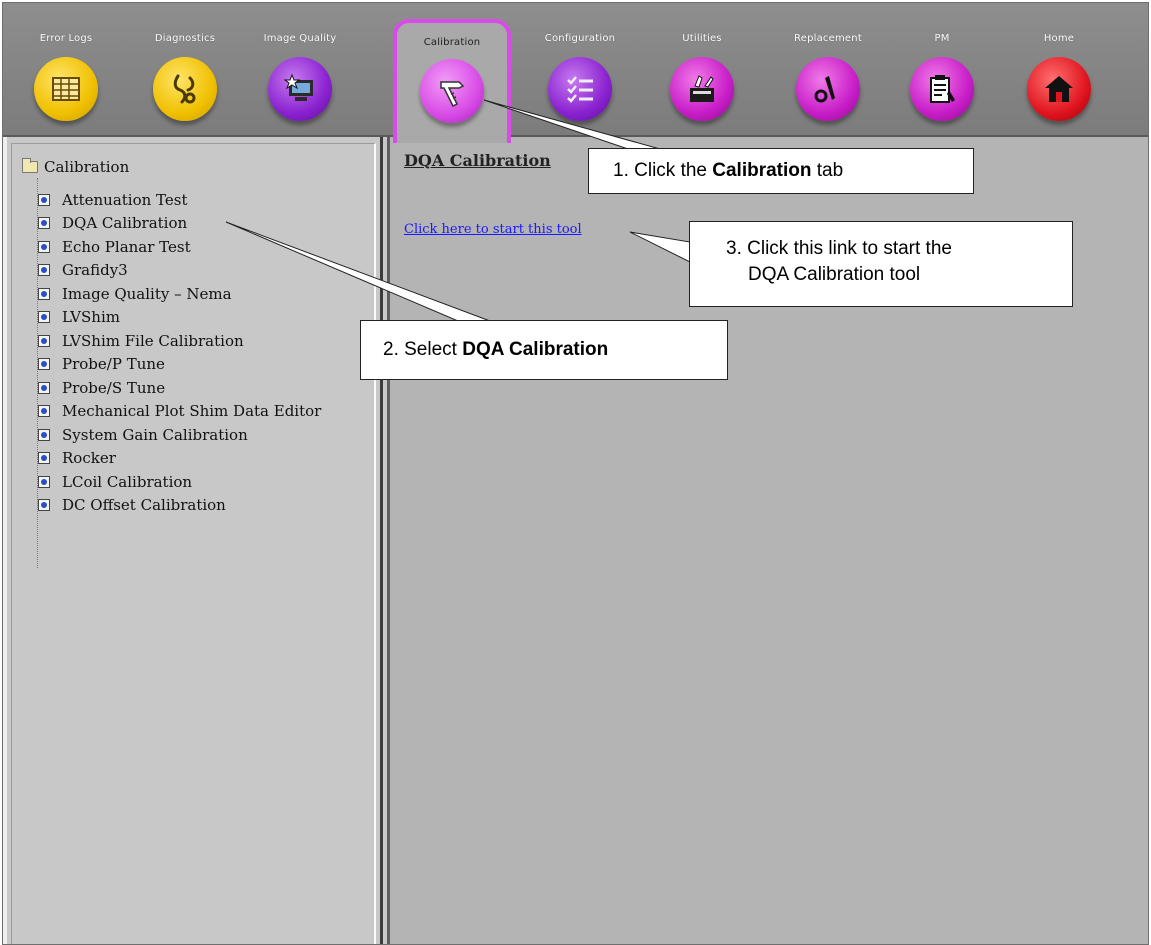  Describe the element at coordinates (580, 89) in the screenshot. I see `checklist-icon` at that location.